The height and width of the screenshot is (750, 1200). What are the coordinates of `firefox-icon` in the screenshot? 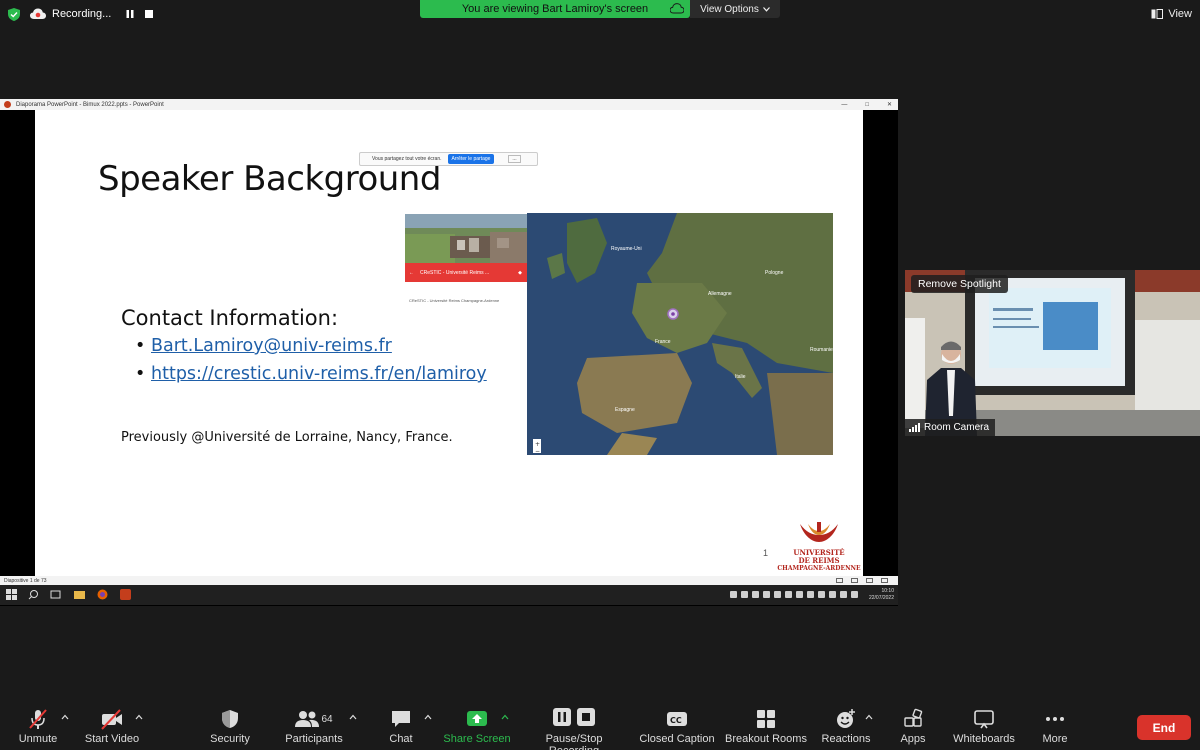 It's located at (102, 594).